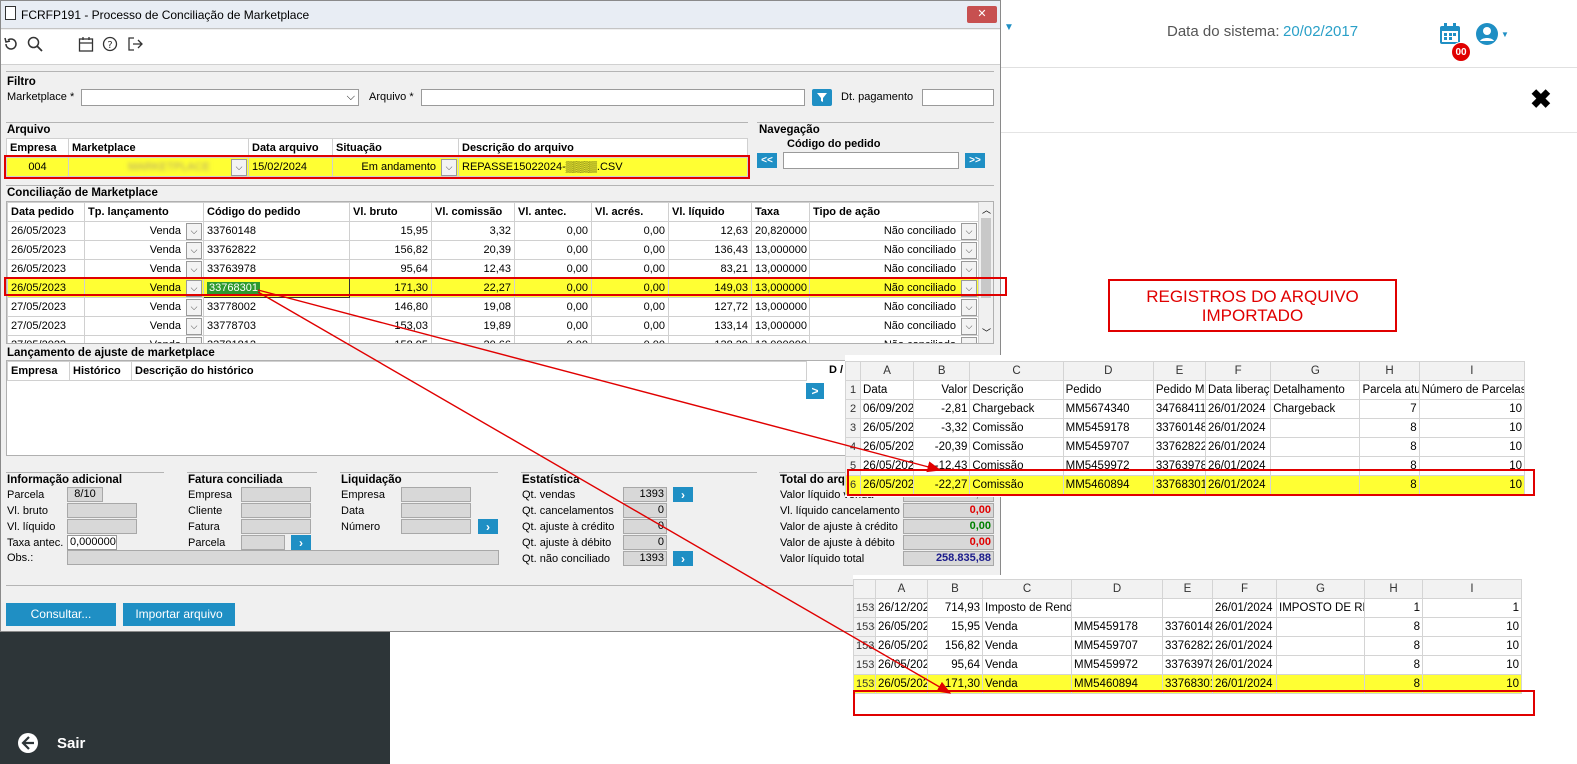  Describe the element at coordinates (301, 542) in the screenshot. I see `fatura-go-button: ›` at that location.